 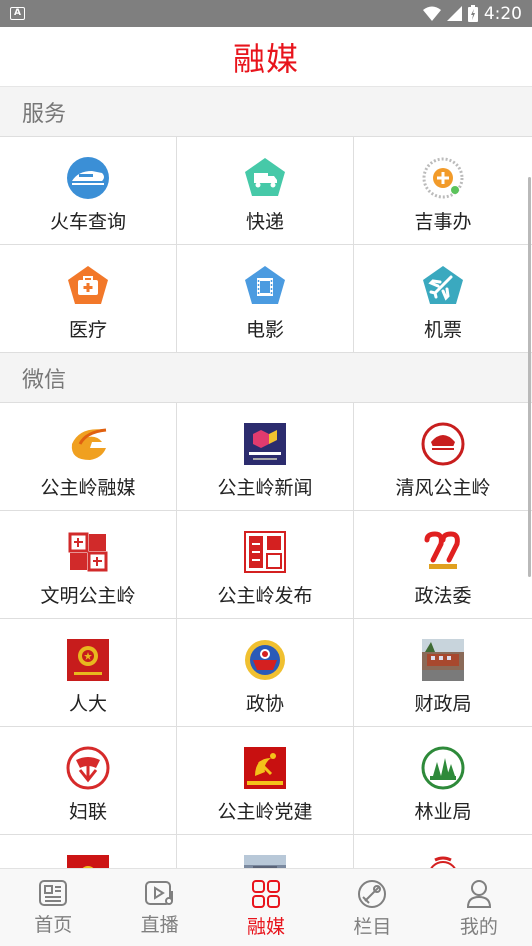 What do you see at coordinates (266, 13) in the screenshot?
I see `status-bar: A 4:20` at bounding box center [266, 13].